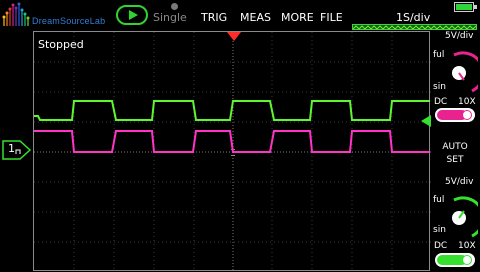 This screenshot has width=480, height=272. What do you see at coordinates (255, 17) in the screenshot?
I see `meas-menu: MEAS` at bounding box center [255, 17].